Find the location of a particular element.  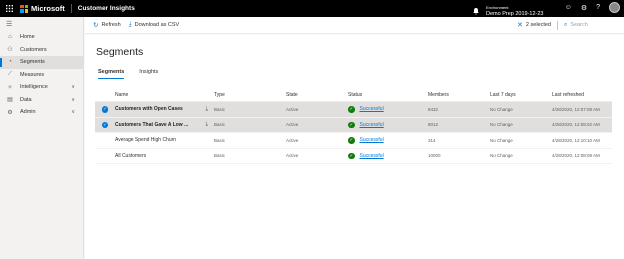

segment-last-refreshed: 4/28/2020, 12:10:10 AM is located at coordinates (576, 140).